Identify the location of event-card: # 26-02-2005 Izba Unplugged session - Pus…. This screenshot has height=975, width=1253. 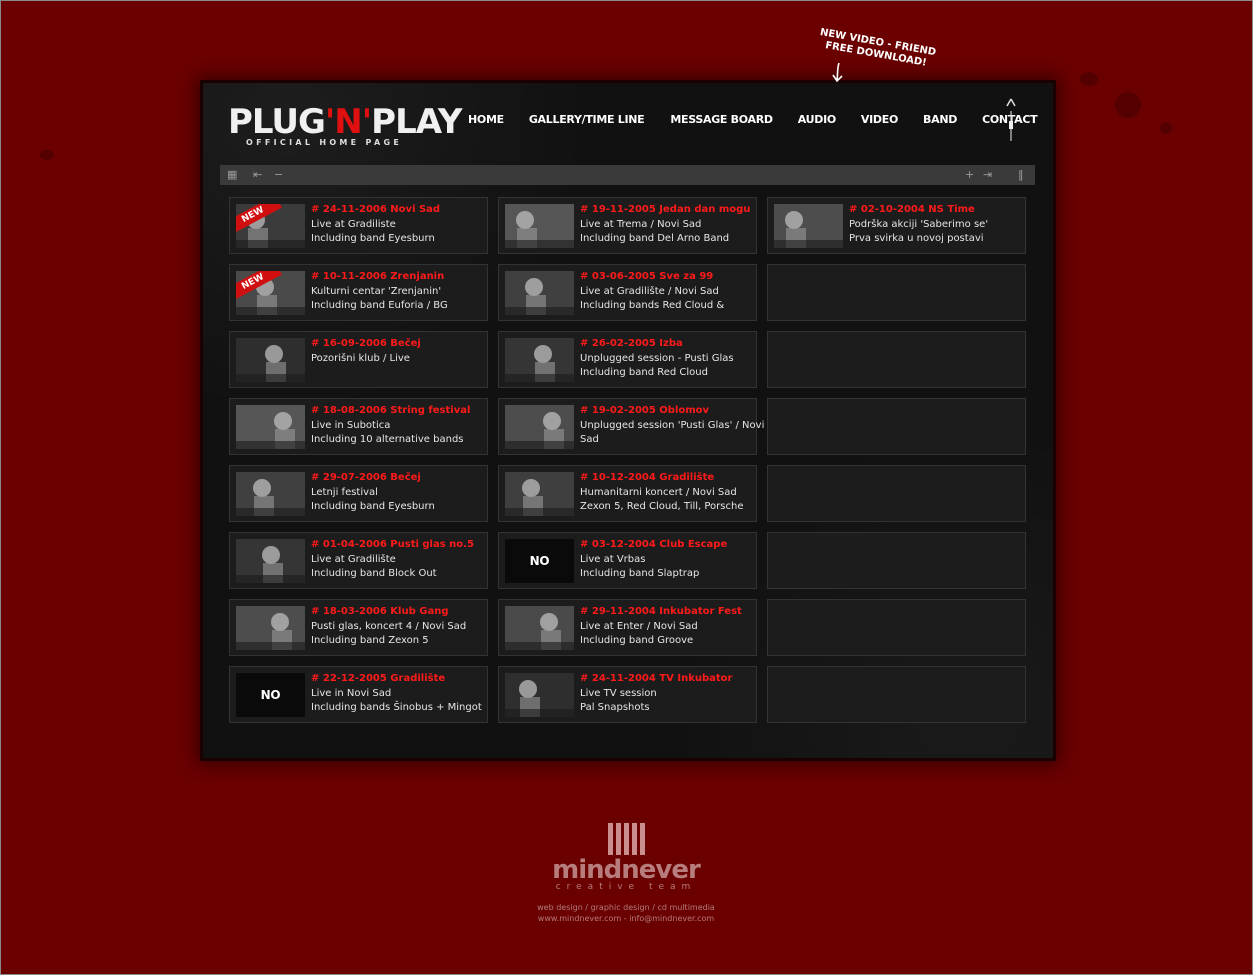
(627, 359).